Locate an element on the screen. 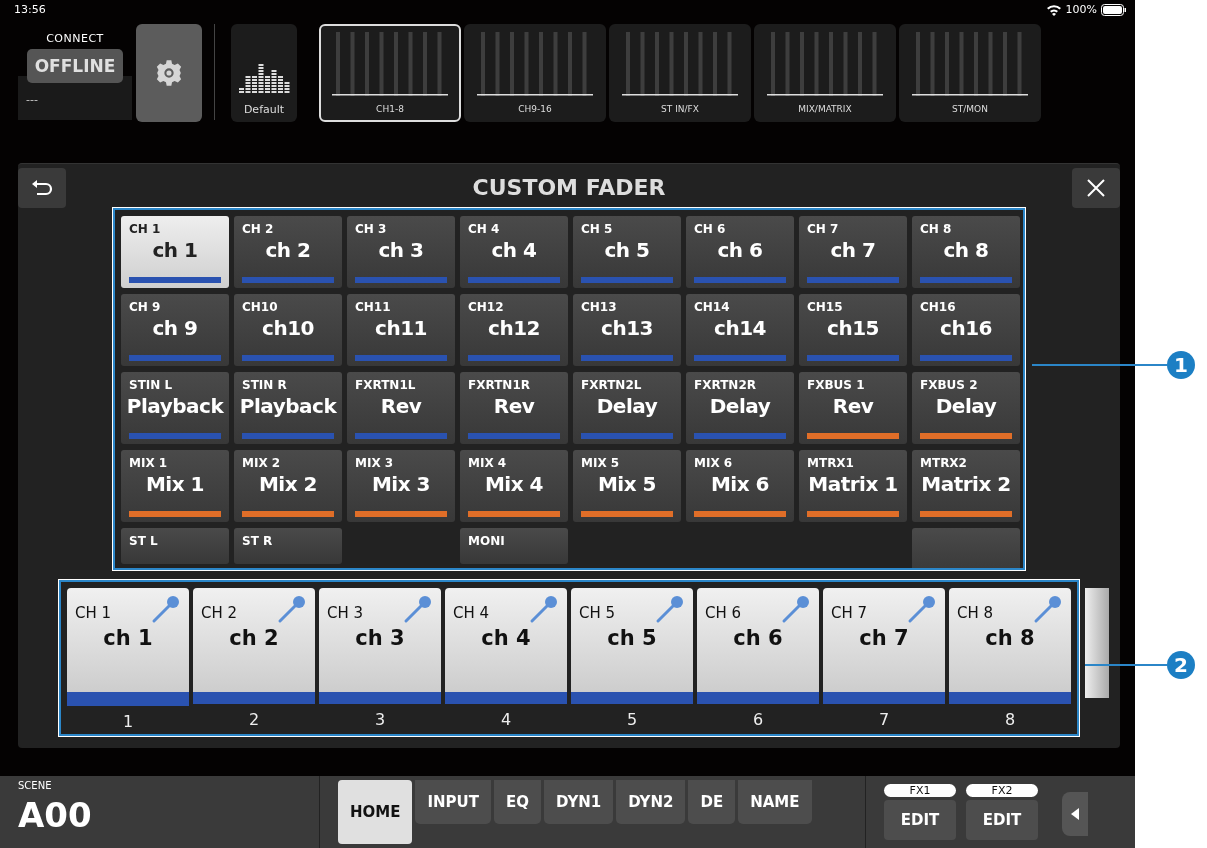 This screenshot has height=848, width=1207. channel-tile: MIX 3 Mix 3 is located at coordinates (401, 485).